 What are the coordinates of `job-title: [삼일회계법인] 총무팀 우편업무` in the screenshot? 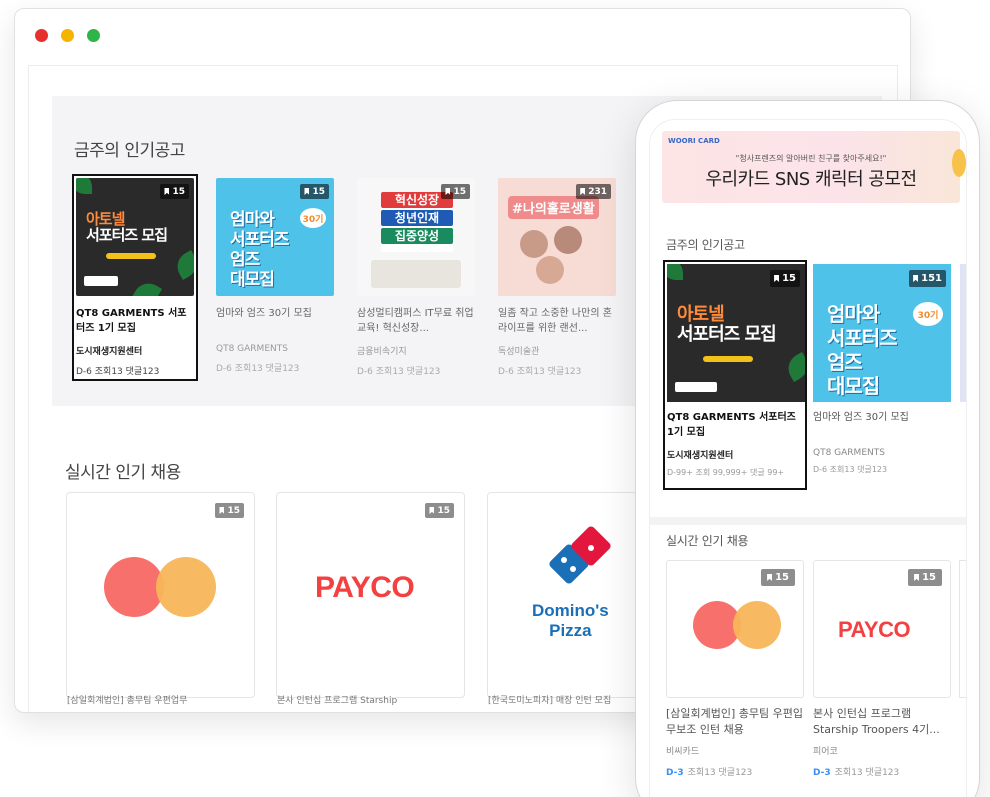 It's located at (127, 701).